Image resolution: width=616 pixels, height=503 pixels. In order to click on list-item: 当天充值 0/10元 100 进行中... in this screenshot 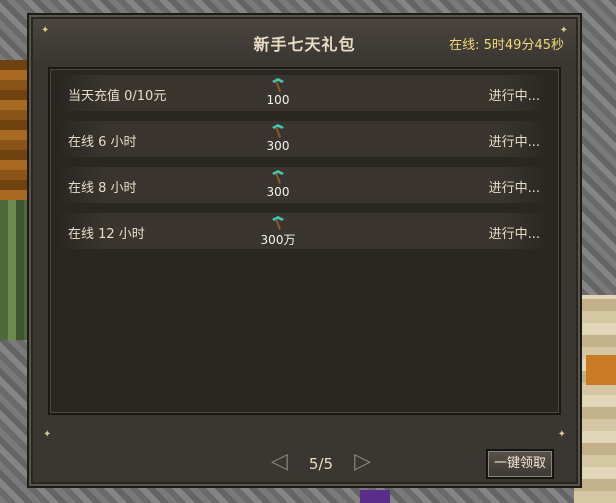, I will do `click(303, 93)`.